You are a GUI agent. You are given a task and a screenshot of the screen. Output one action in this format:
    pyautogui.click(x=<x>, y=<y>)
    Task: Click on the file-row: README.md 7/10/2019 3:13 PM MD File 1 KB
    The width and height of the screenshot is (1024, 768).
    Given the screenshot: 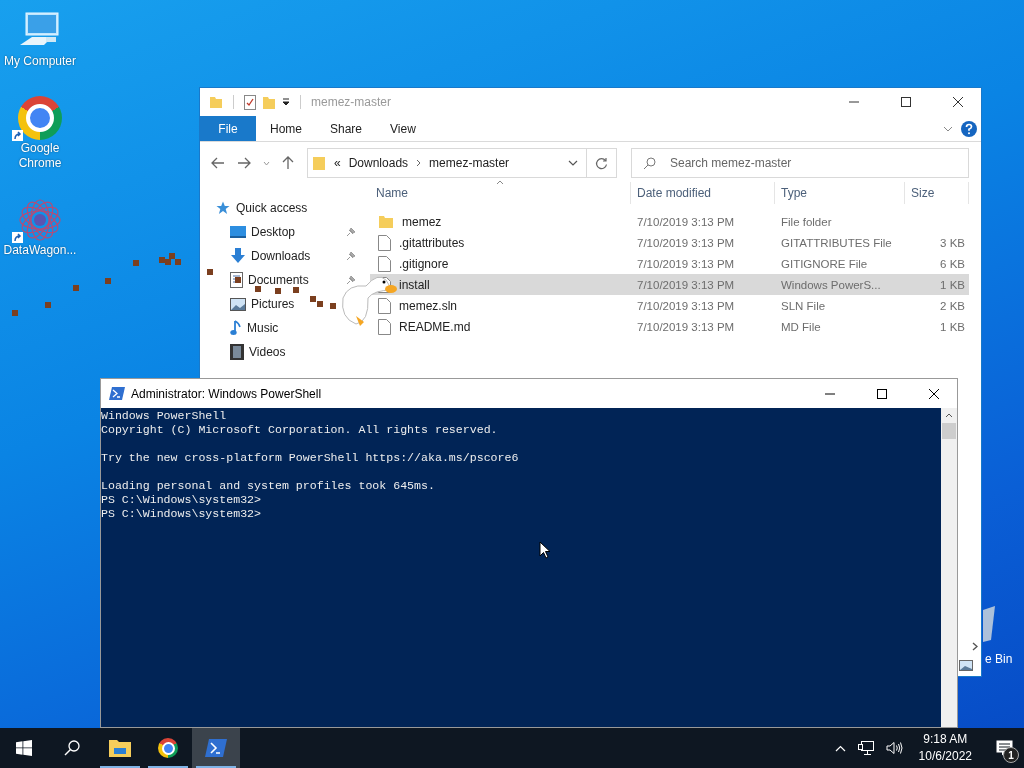 What is the action you would take?
    pyautogui.click(x=669, y=326)
    